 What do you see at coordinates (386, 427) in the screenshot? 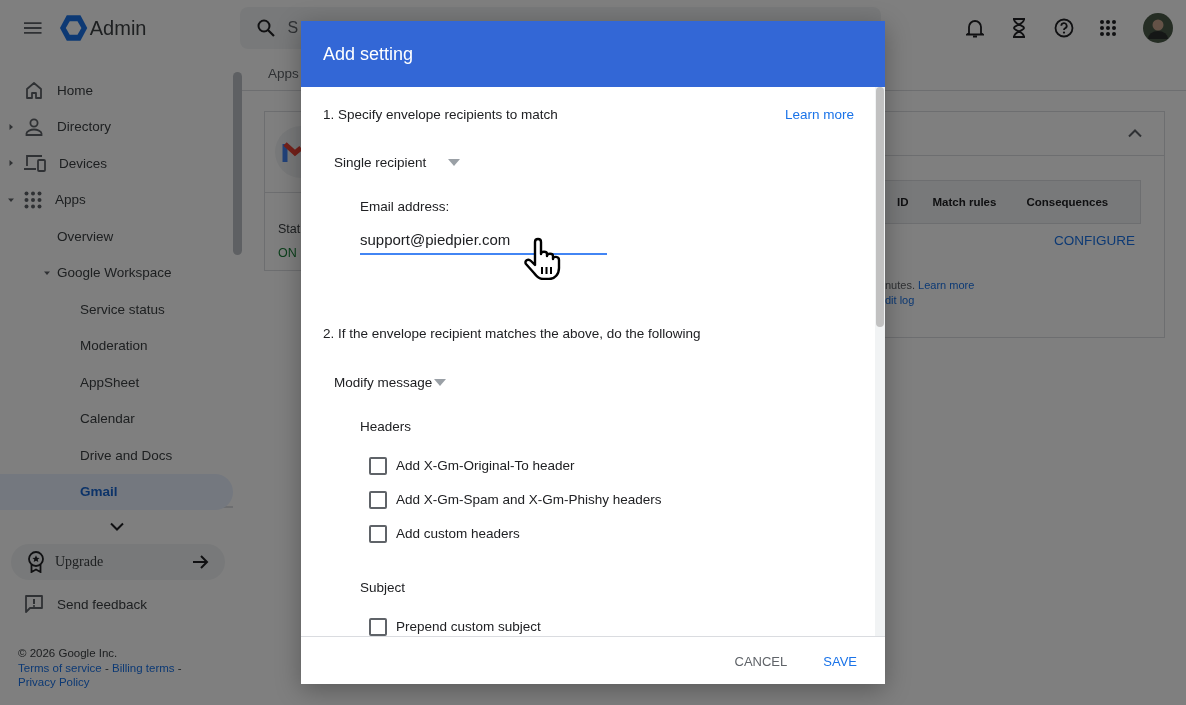
I see `group-title: Headers` at bounding box center [386, 427].